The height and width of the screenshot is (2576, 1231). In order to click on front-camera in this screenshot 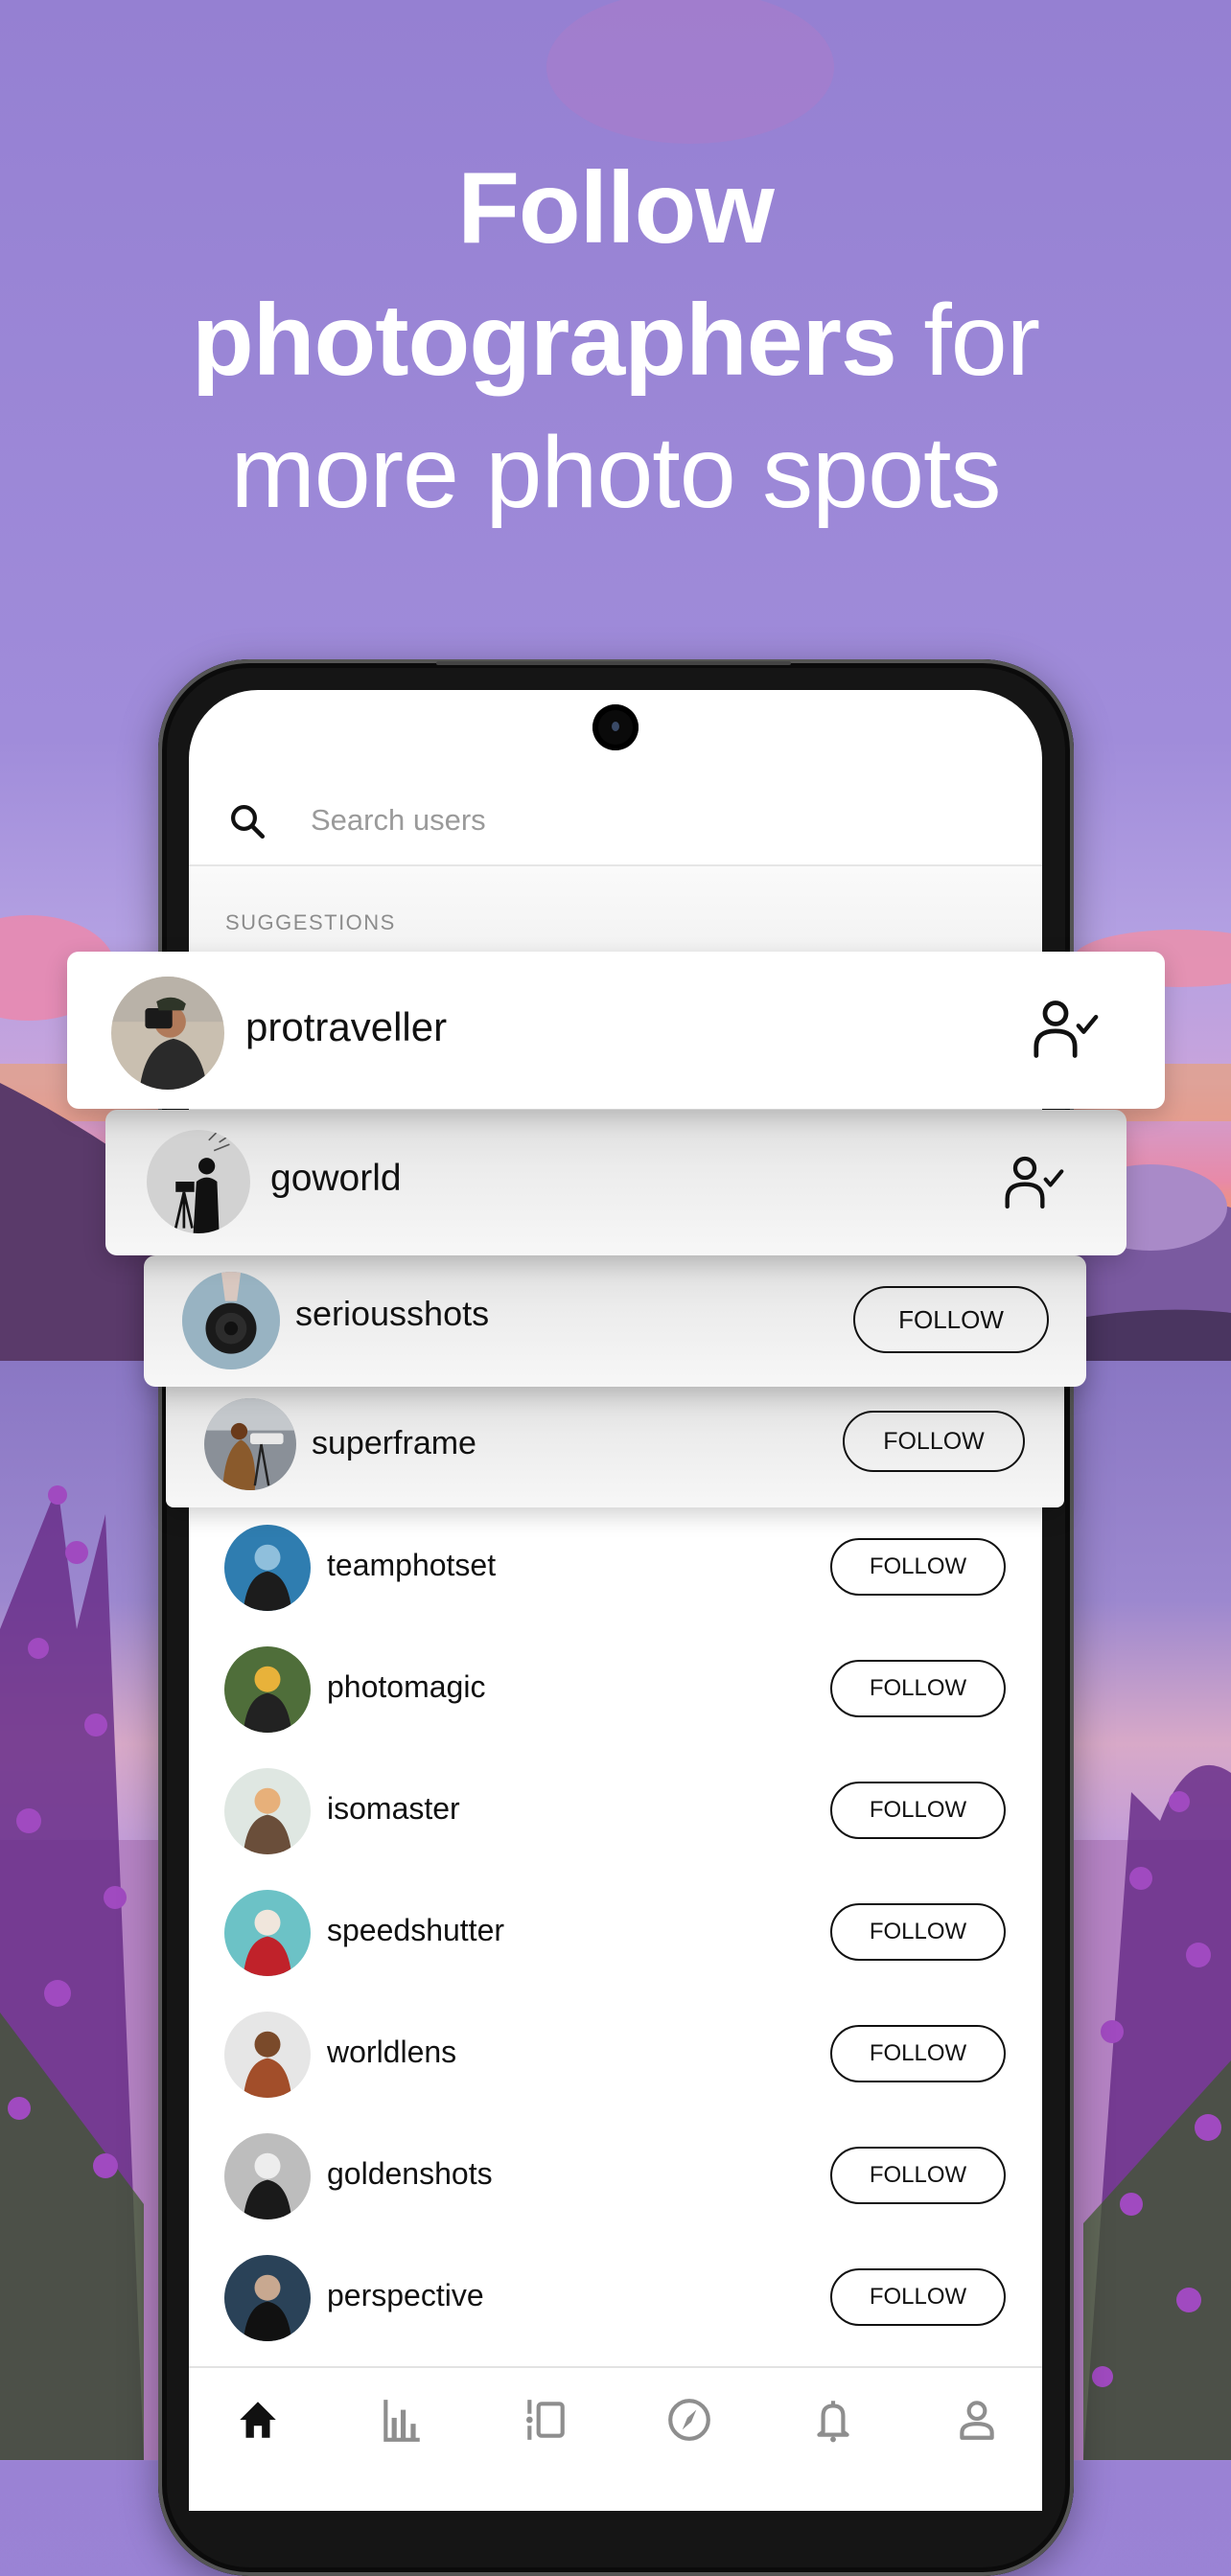, I will do `click(615, 727)`.